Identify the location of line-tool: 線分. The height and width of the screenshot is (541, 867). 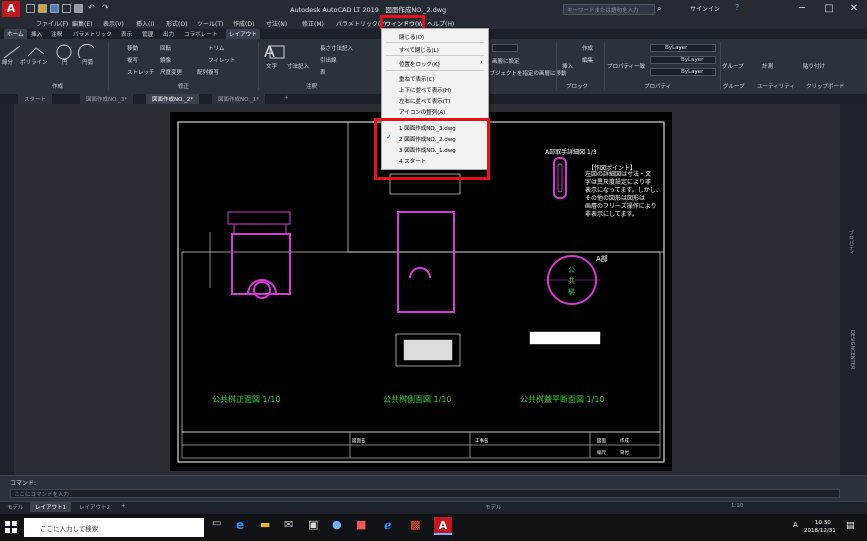
(7, 62).